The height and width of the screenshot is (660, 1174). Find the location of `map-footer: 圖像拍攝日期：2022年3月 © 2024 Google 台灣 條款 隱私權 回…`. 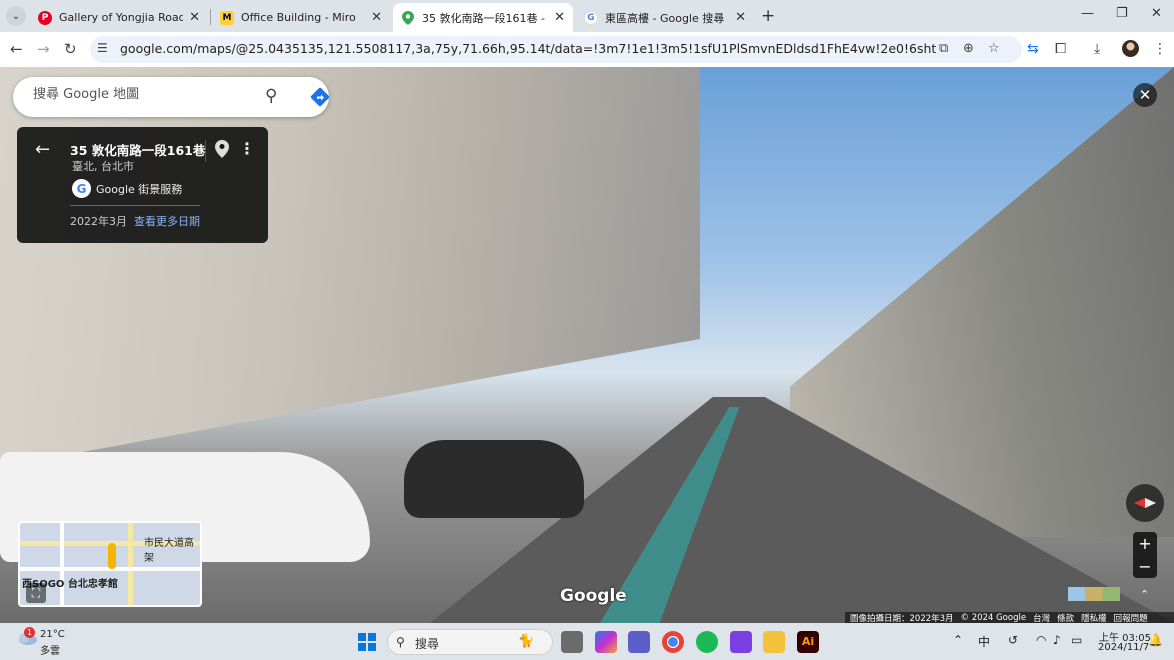

map-footer: 圖像拍攝日期：2022年3月 © 2024 Google 台灣 條款 隱私權 回… is located at coordinates (1009, 618).